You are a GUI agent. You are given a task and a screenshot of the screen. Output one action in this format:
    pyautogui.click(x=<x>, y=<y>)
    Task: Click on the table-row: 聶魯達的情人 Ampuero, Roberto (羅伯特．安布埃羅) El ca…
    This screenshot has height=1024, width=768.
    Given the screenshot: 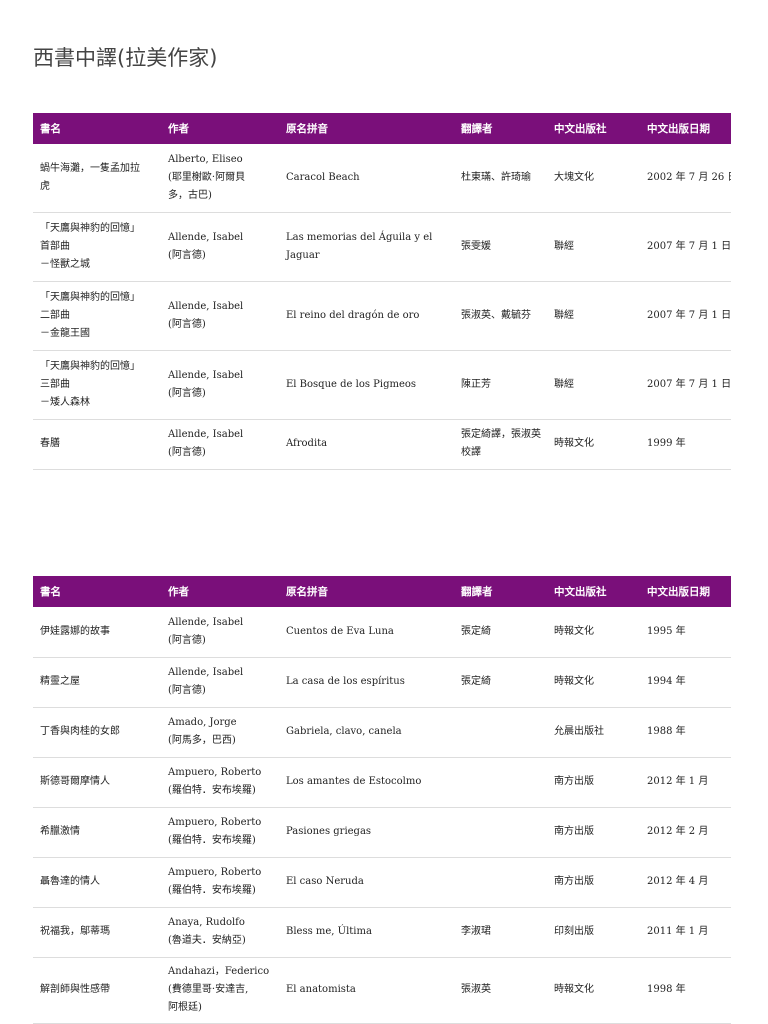 What is the action you would take?
    pyautogui.click(x=382, y=882)
    